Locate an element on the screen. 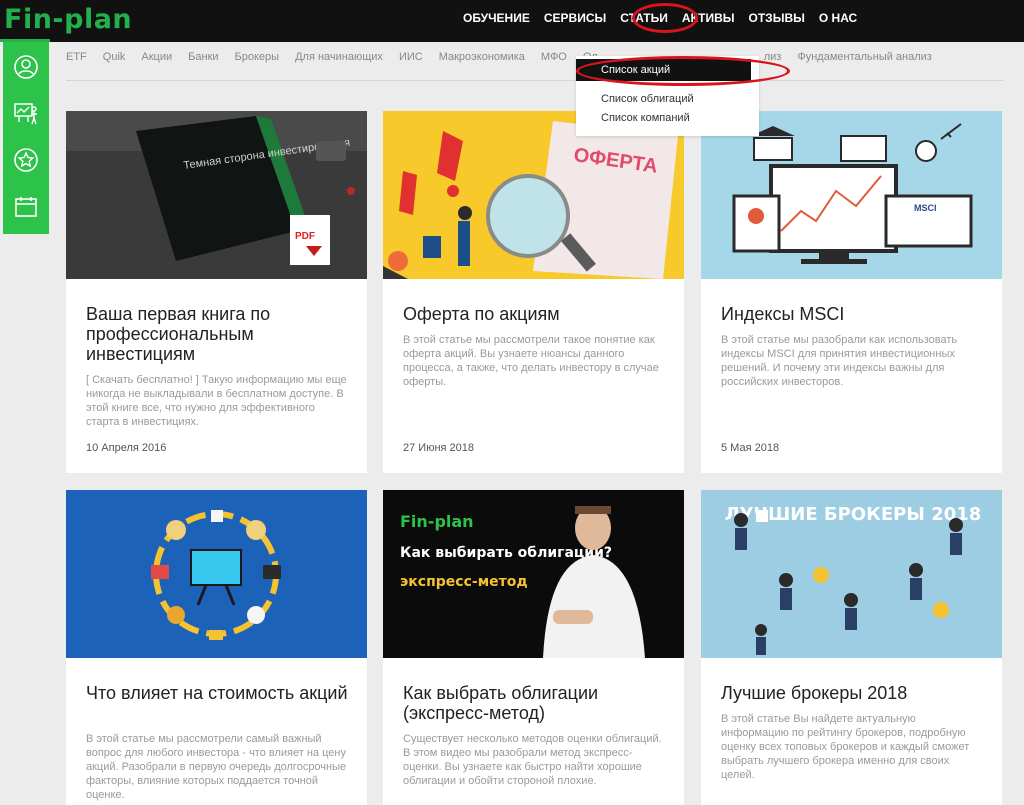  brokers-illustration: ЛУЧШИЕ БРОКЕРЫ 2018 is located at coordinates (851, 574).